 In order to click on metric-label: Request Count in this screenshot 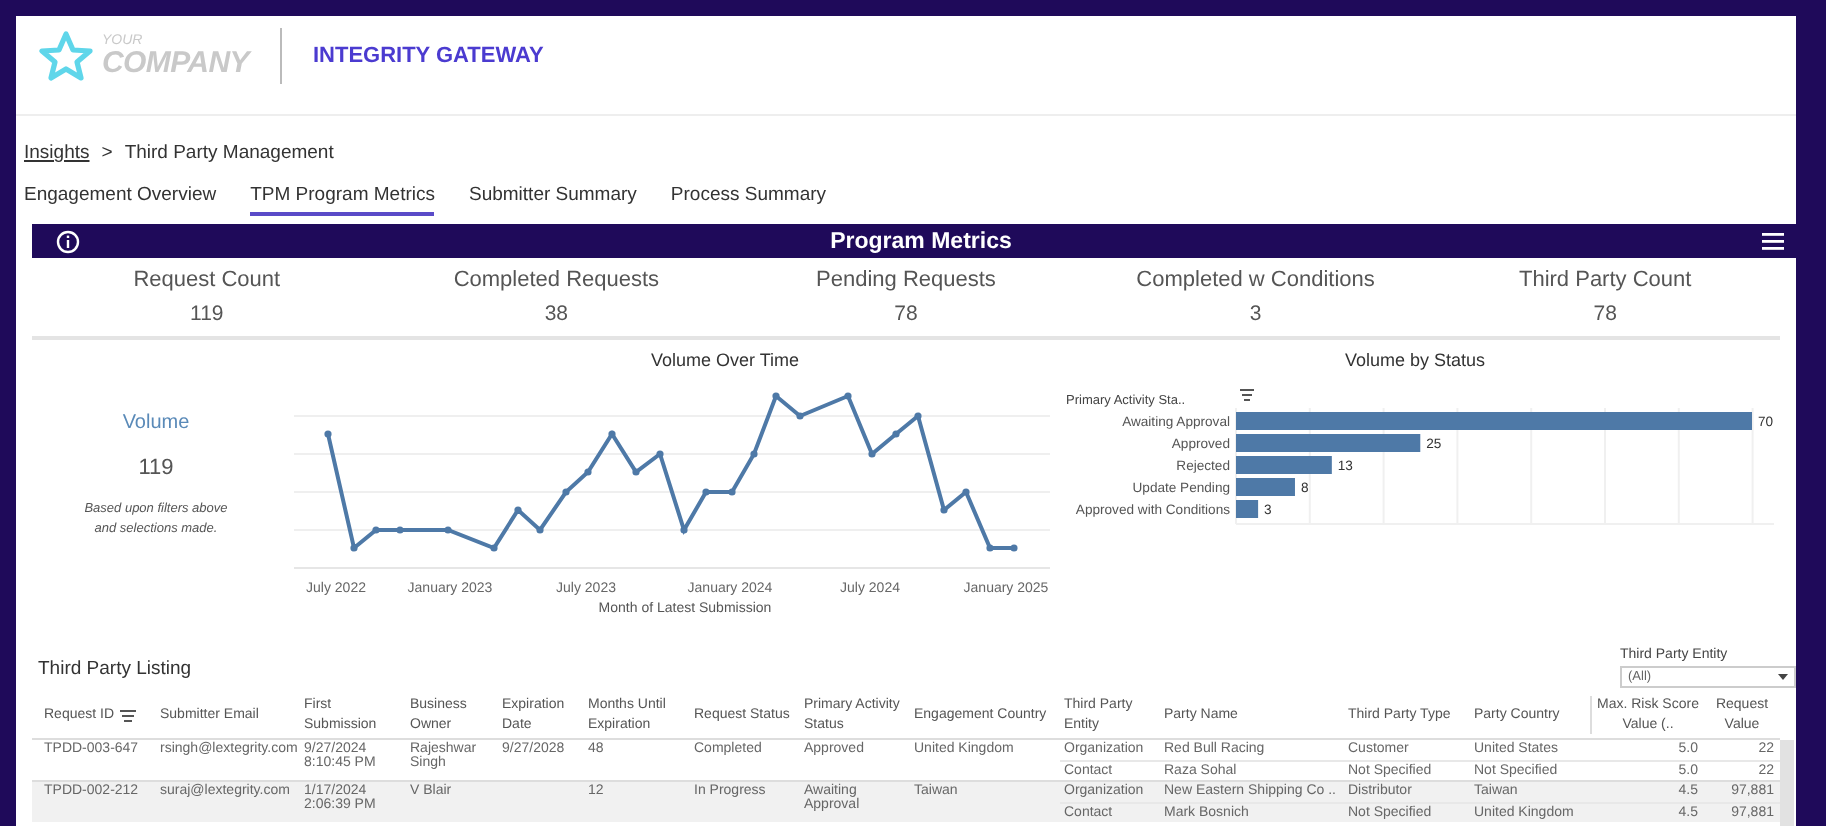, I will do `click(207, 281)`.